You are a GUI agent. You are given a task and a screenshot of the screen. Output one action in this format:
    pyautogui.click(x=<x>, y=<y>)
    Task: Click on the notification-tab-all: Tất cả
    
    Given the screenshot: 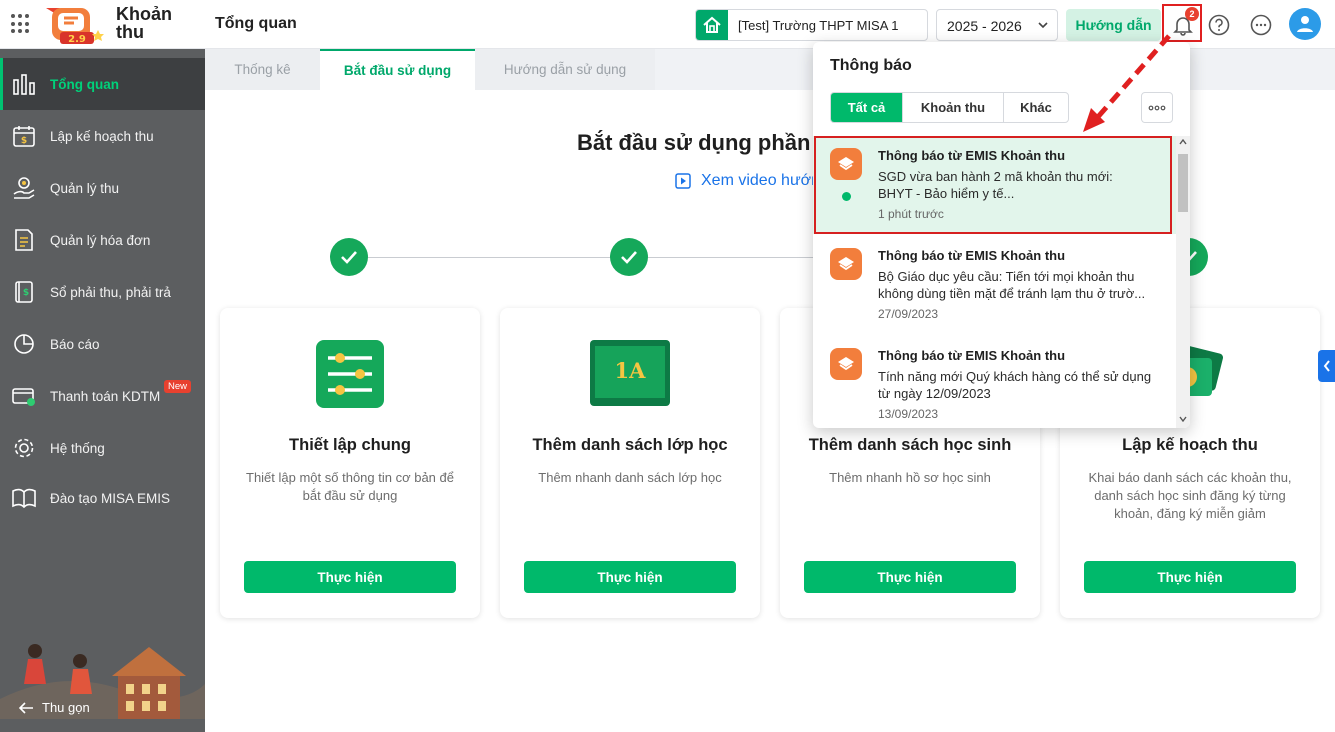 What is the action you would take?
    pyautogui.click(x=867, y=107)
    